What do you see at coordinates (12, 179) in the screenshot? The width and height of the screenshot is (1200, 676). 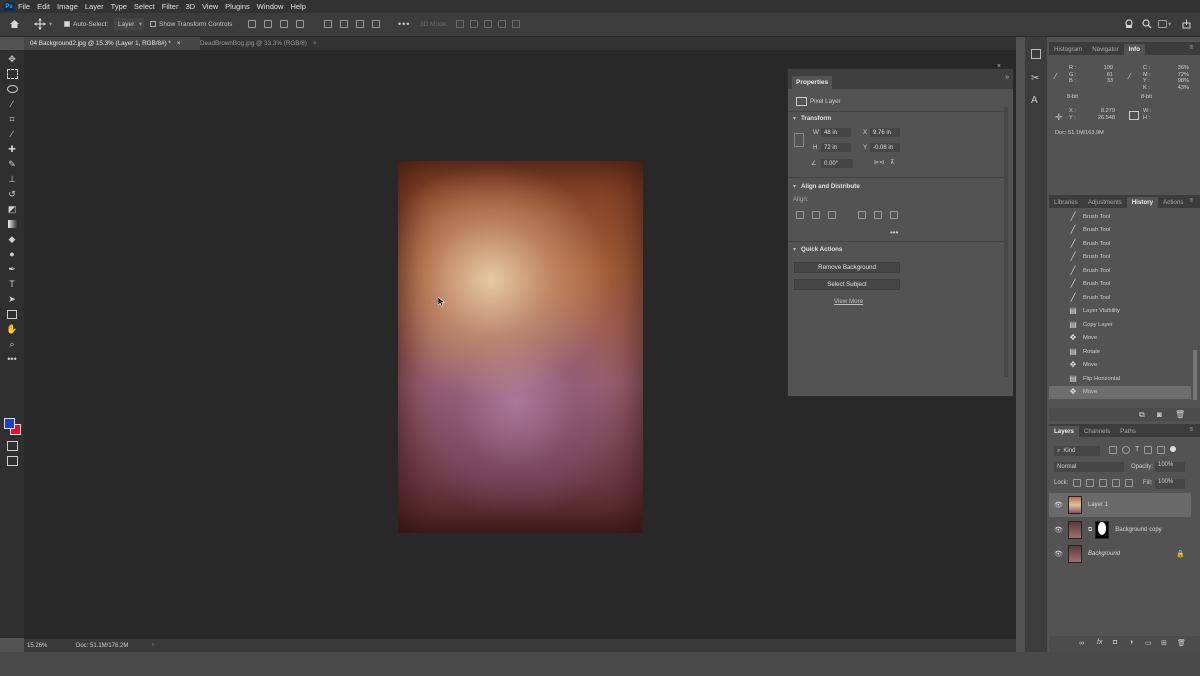 I see `clone-stamp-tool-icon: ⊥` at bounding box center [12, 179].